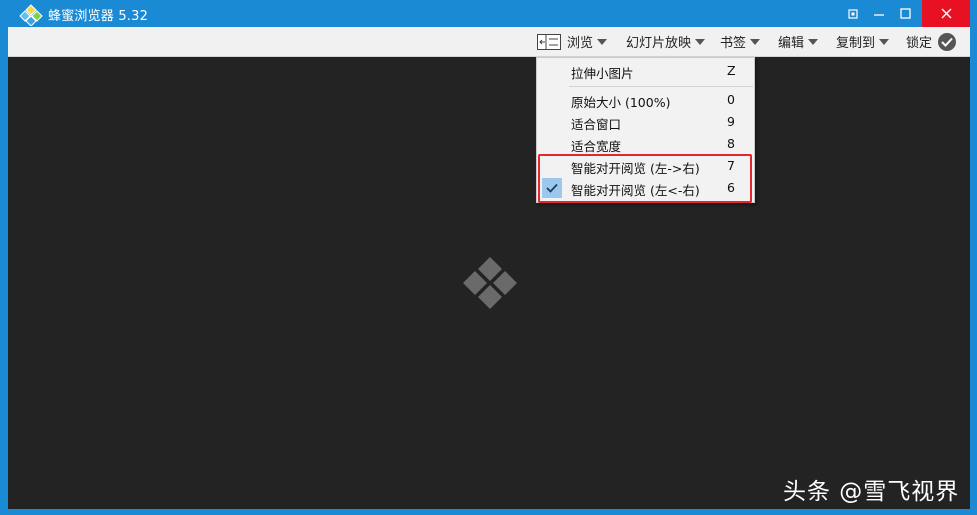  I want to click on toolbar-bookmarks-label: 书签, so click(733, 43).